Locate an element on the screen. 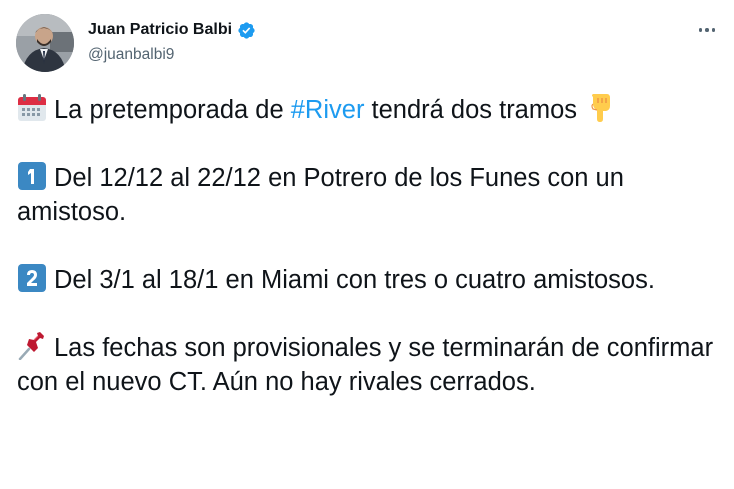  name-row: Juan Patricio Balbi is located at coordinates (172, 30).